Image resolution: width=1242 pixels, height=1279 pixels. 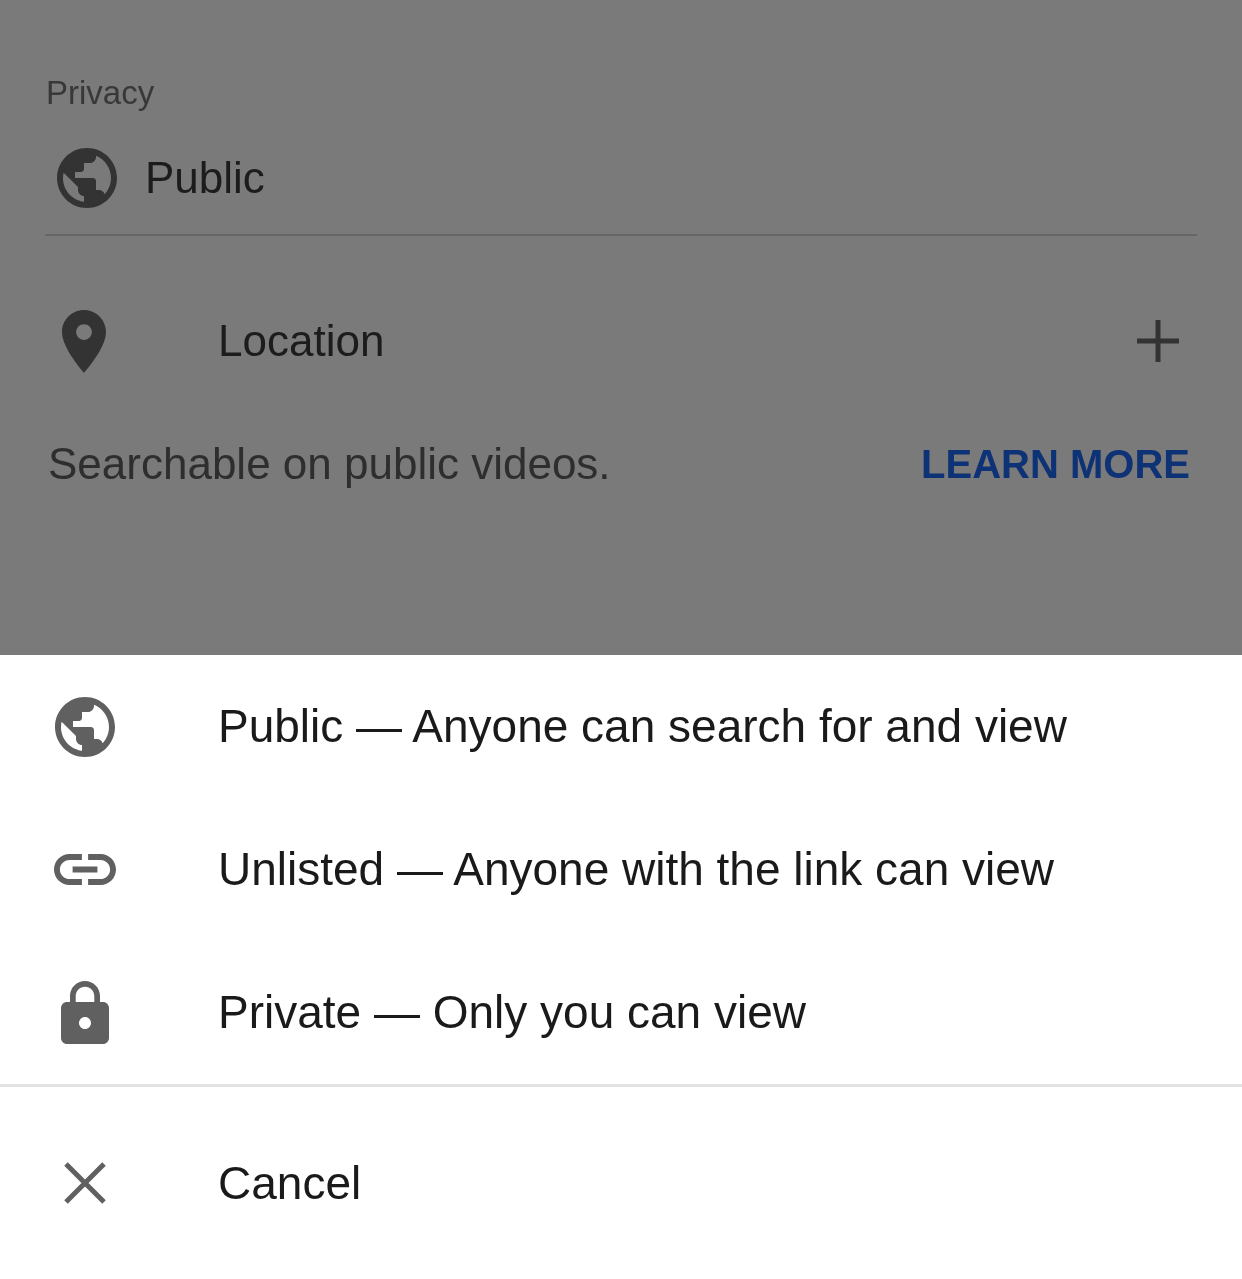 I want to click on privacy-field: Public, so click(x=621, y=179).